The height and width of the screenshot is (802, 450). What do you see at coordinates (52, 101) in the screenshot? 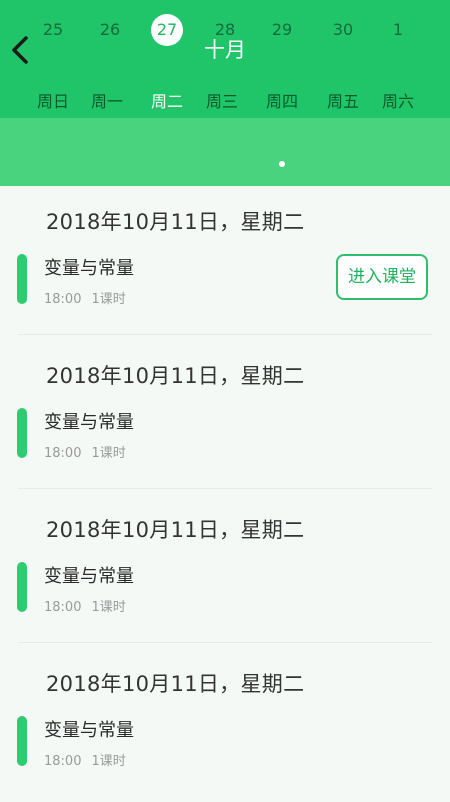
I see `weekday-label: 周日` at bounding box center [52, 101].